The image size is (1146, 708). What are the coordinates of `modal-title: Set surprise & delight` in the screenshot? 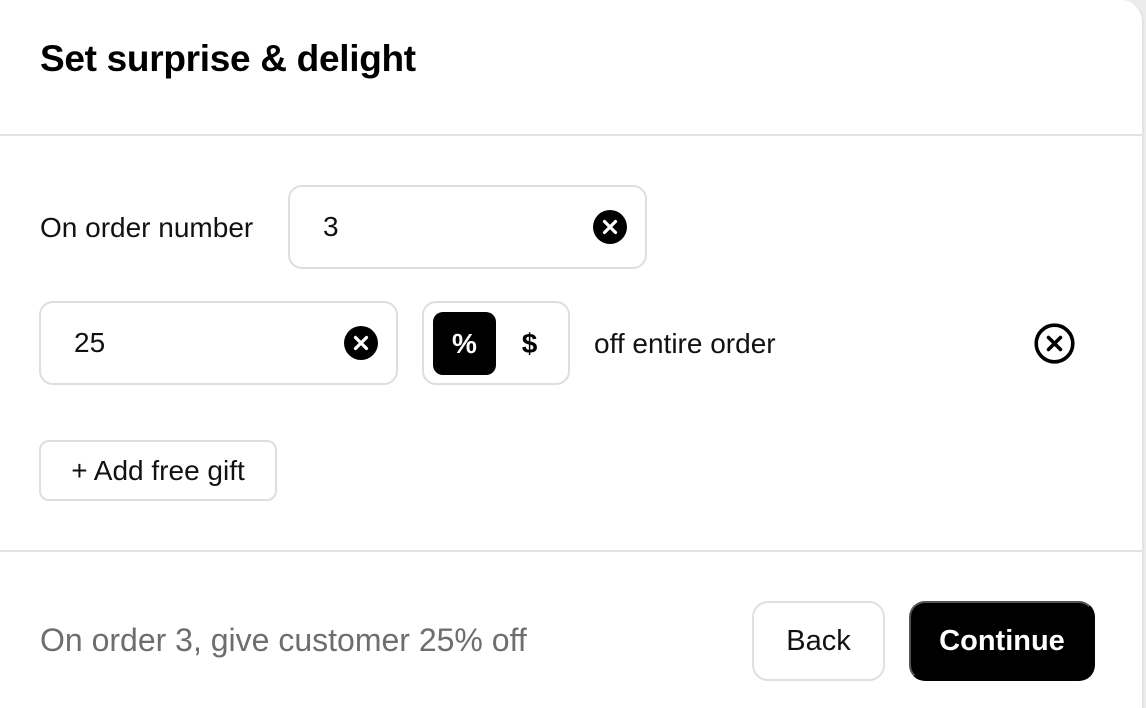 It's located at (228, 58).